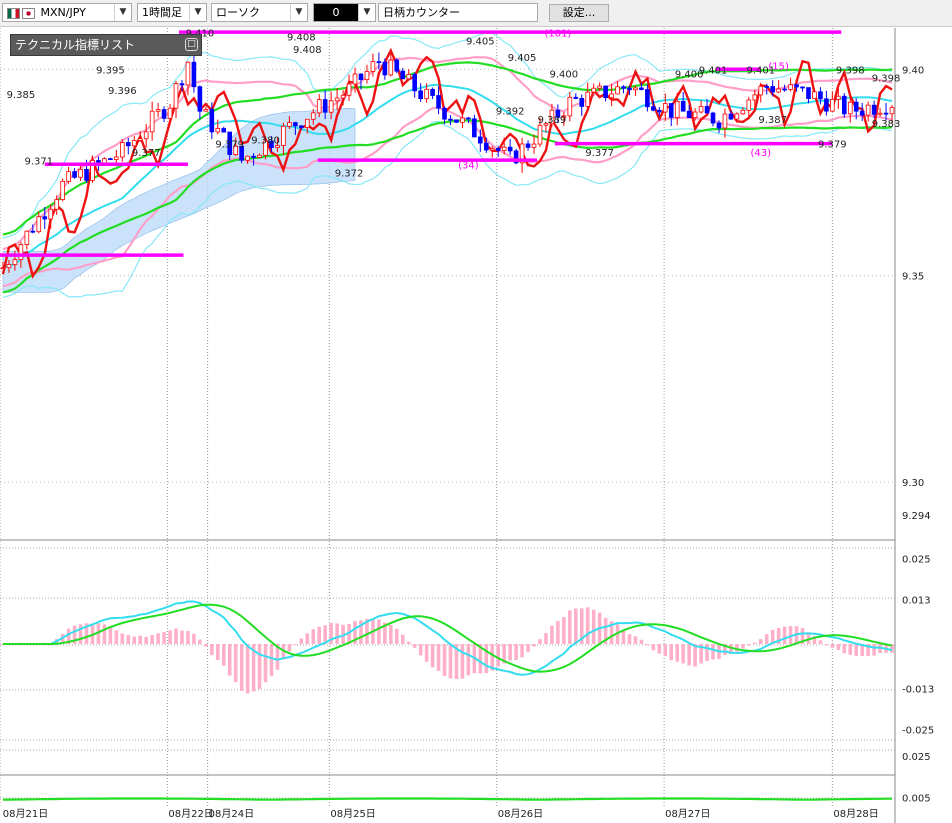 This screenshot has height=823, width=952. Describe the element at coordinates (106, 45) in the screenshot. I see `indicator-list-panel: テクニカル指標リスト □` at that location.